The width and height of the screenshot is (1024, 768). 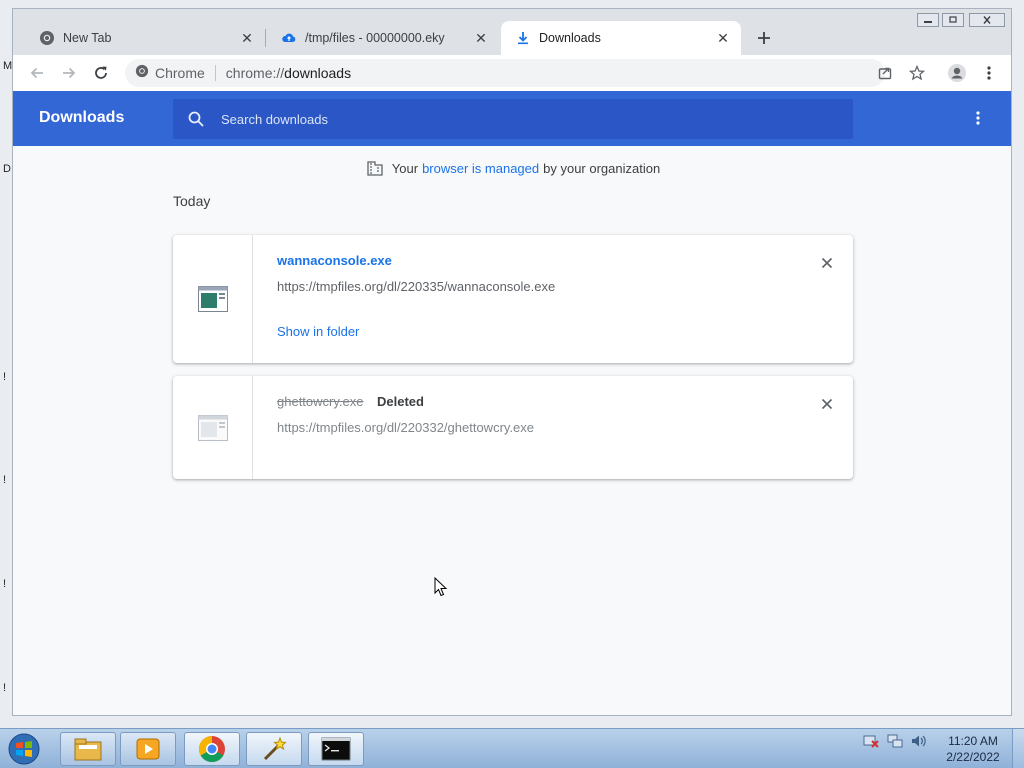 What do you see at coordinates (87, 38) in the screenshot?
I see `tab-title: New Tab` at bounding box center [87, 38].